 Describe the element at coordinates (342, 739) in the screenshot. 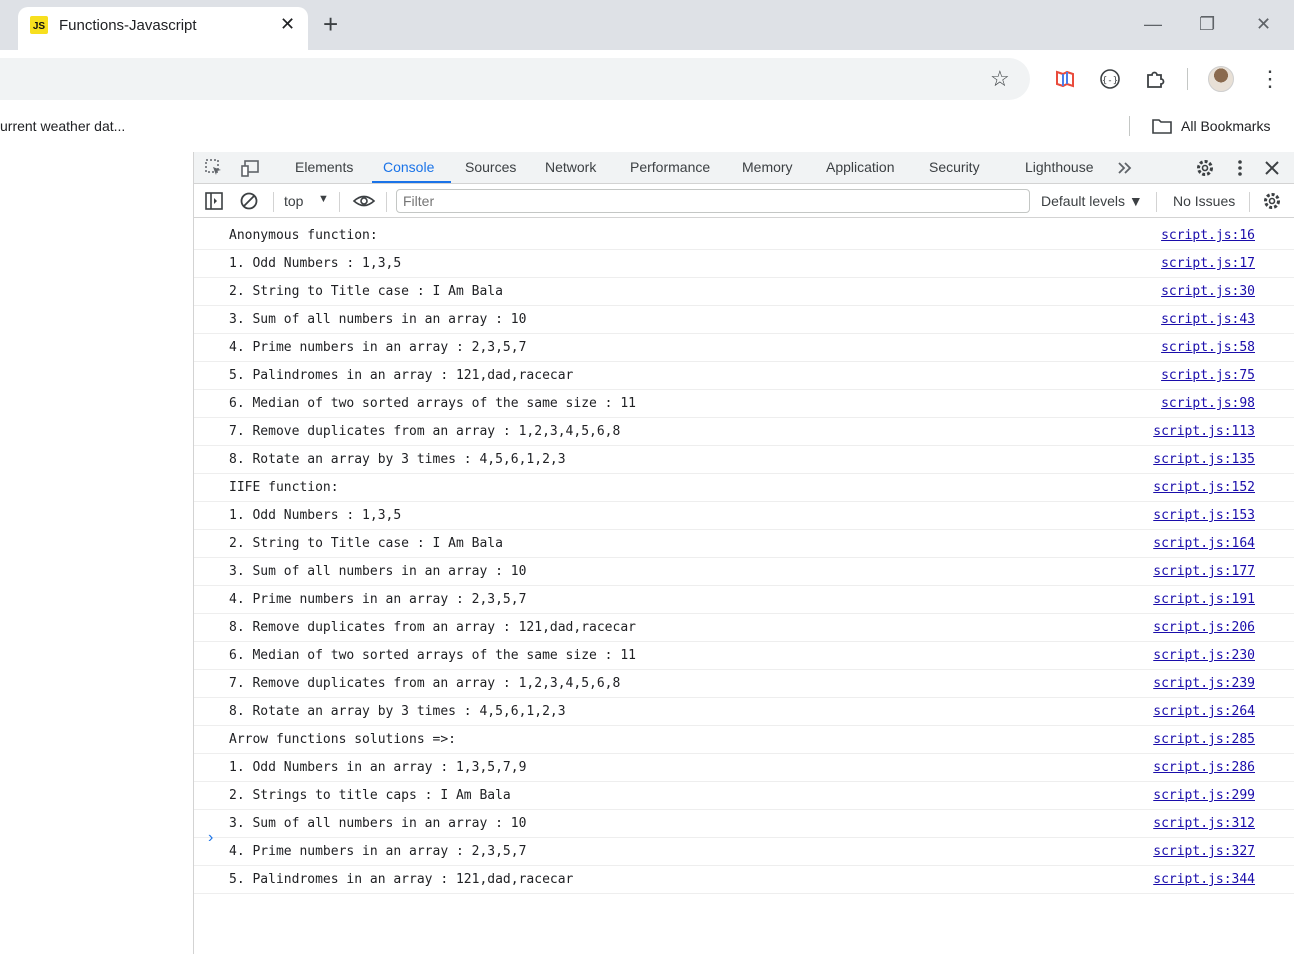

I see `console-message-text: Arrow functions solutions =>:` at that location.